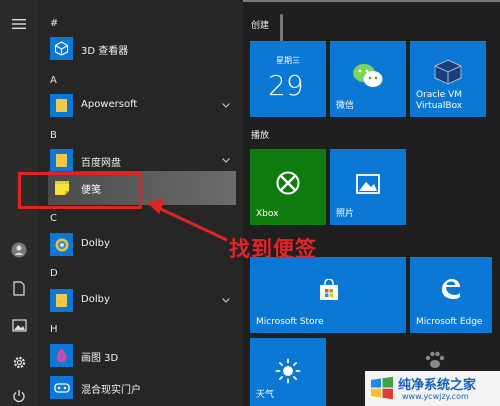 The image size is (500, 406). I want to click on annotation-arrow, so click(187, 220).